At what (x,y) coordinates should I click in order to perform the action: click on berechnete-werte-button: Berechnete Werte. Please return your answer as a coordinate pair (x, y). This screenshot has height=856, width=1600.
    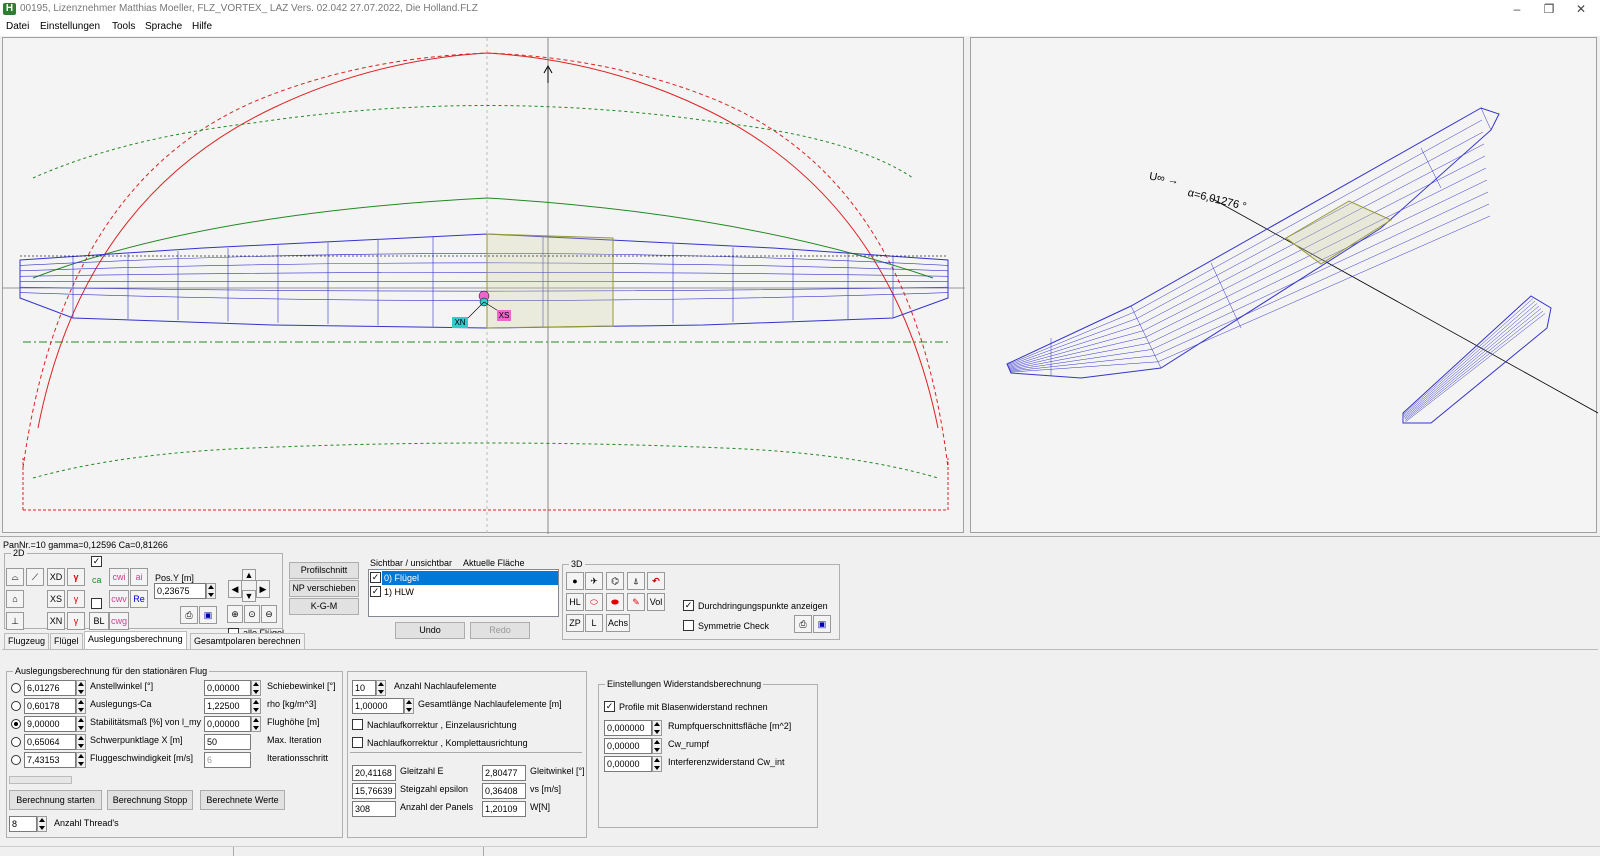
    Looking at the image, I should click on (242, 800).